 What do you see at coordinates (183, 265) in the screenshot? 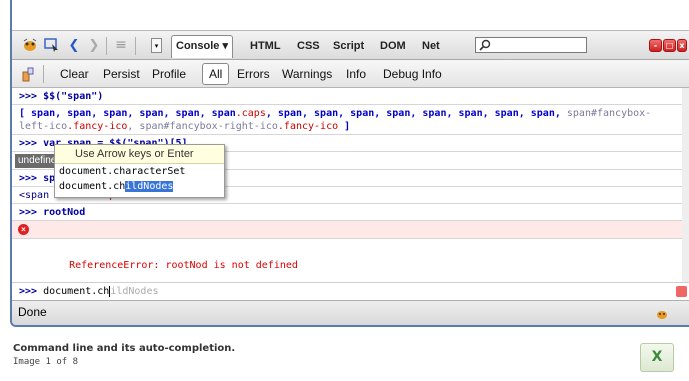
I see `error-message: ReferenceError: rootNod is not defined` at bounding box center [183, 265].